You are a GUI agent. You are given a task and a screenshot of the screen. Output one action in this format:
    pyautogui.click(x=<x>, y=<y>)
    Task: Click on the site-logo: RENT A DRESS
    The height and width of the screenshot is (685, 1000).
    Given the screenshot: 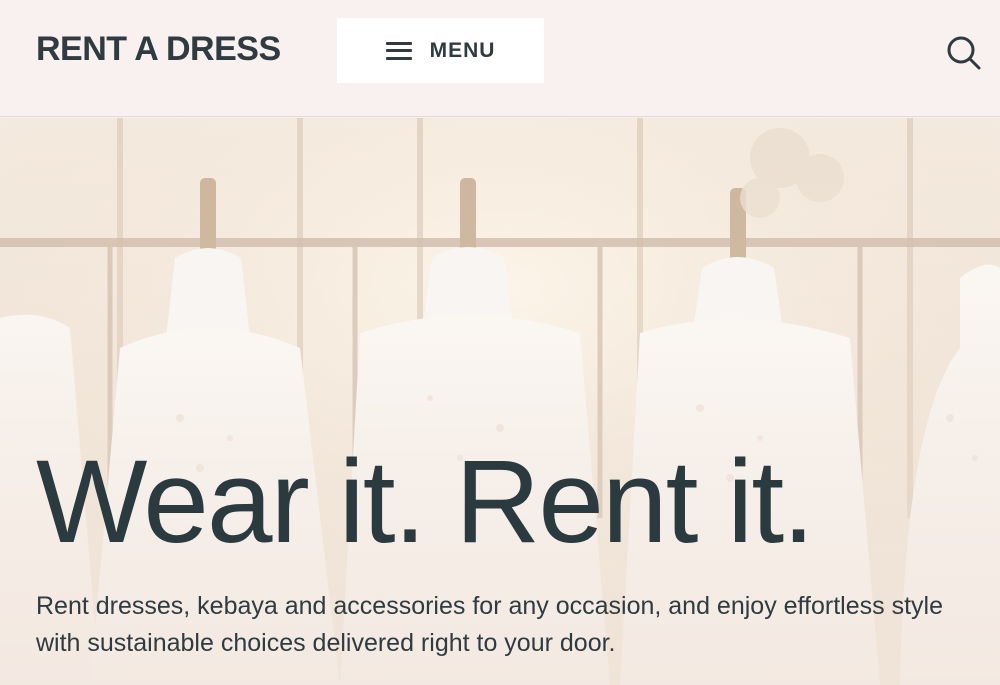 What is the action you would take?
    pyautogui.click(x=158, y=49)
    